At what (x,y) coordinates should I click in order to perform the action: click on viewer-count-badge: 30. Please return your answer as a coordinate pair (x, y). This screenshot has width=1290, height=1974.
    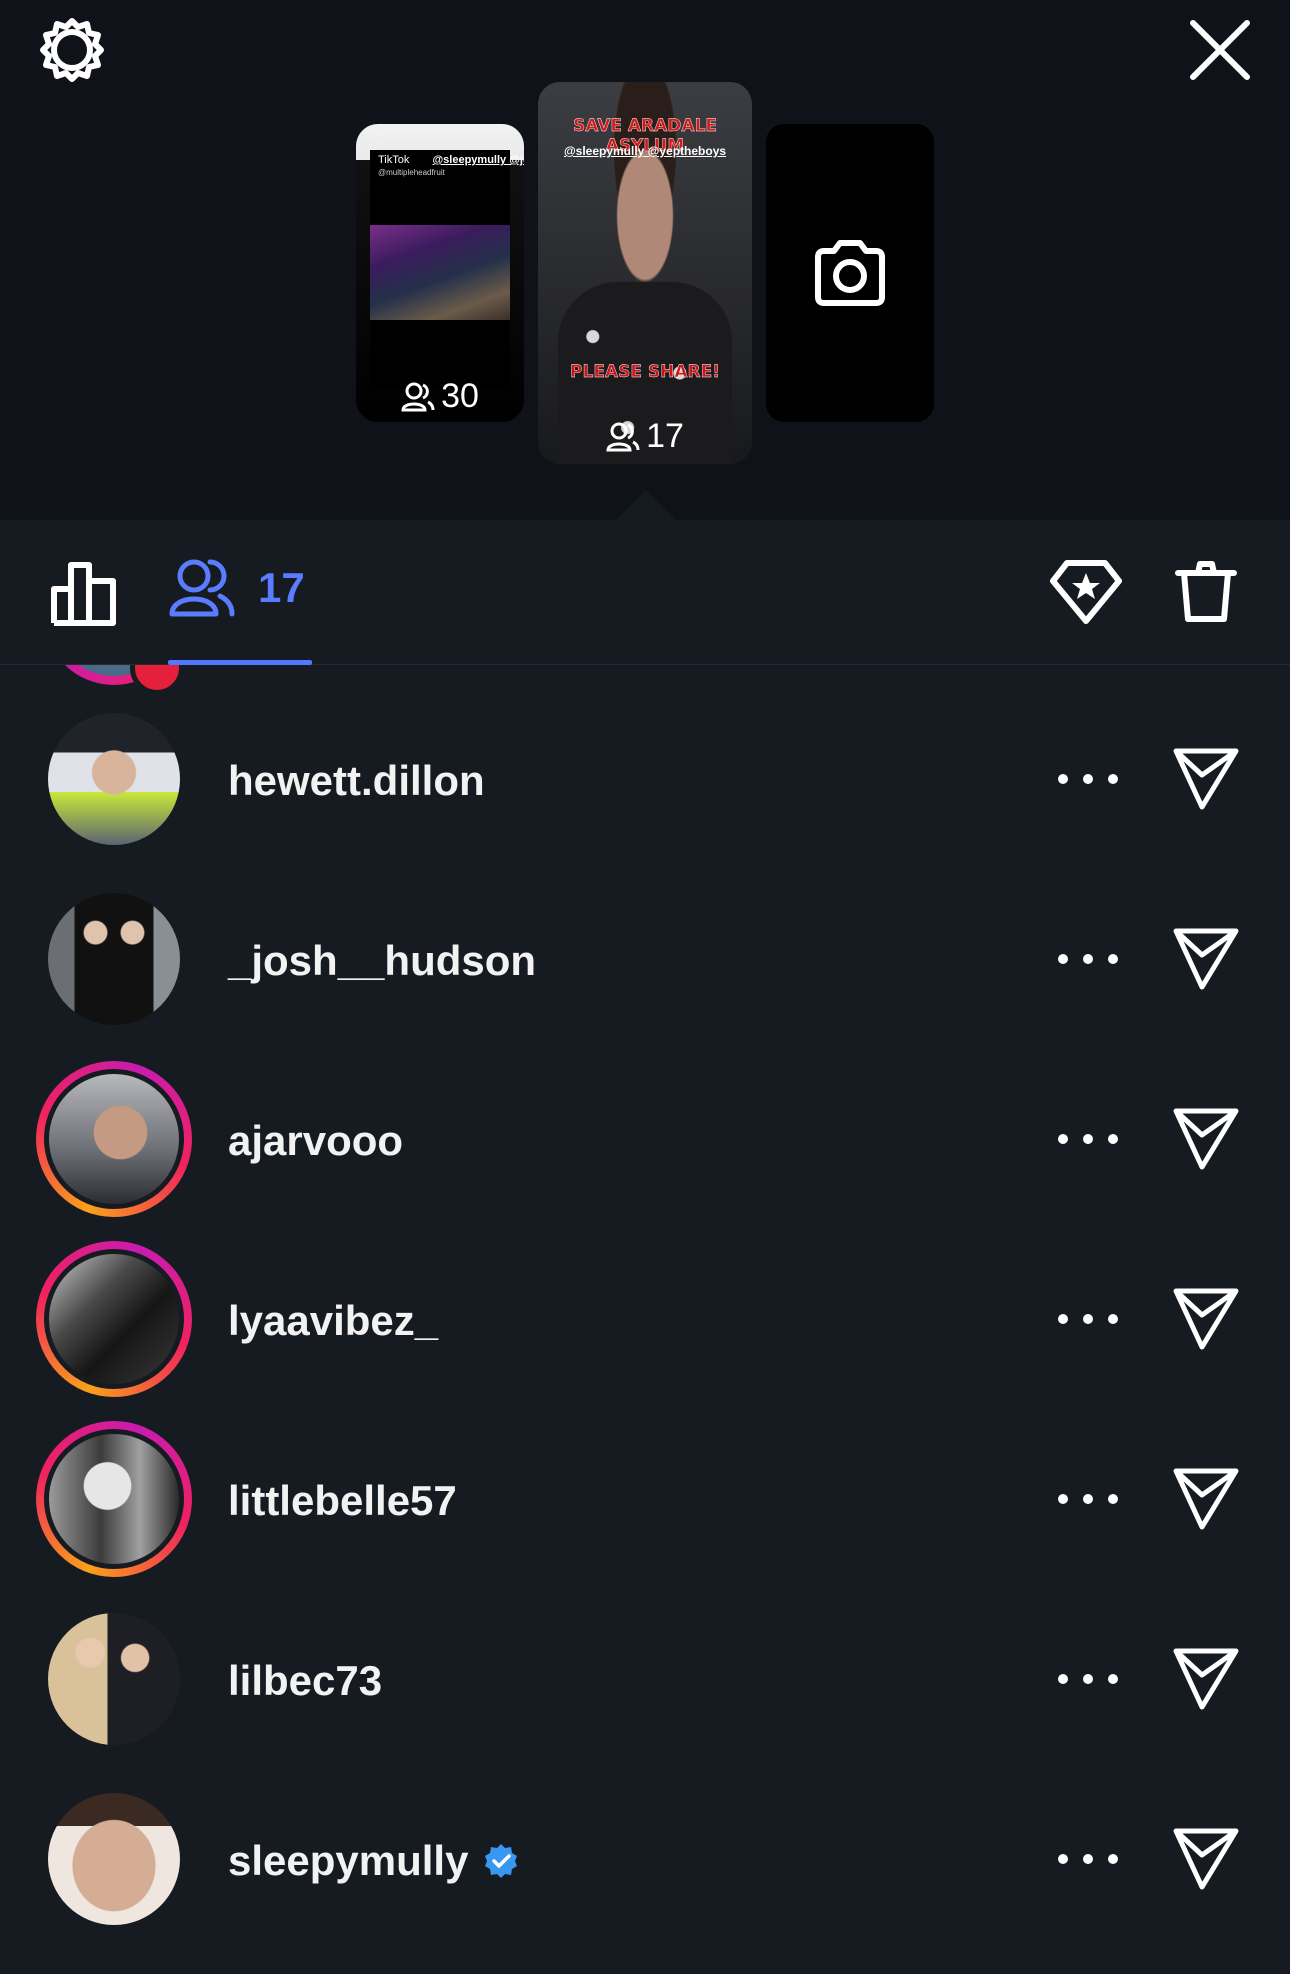
    Looking at the image, I should click on (440, 396).